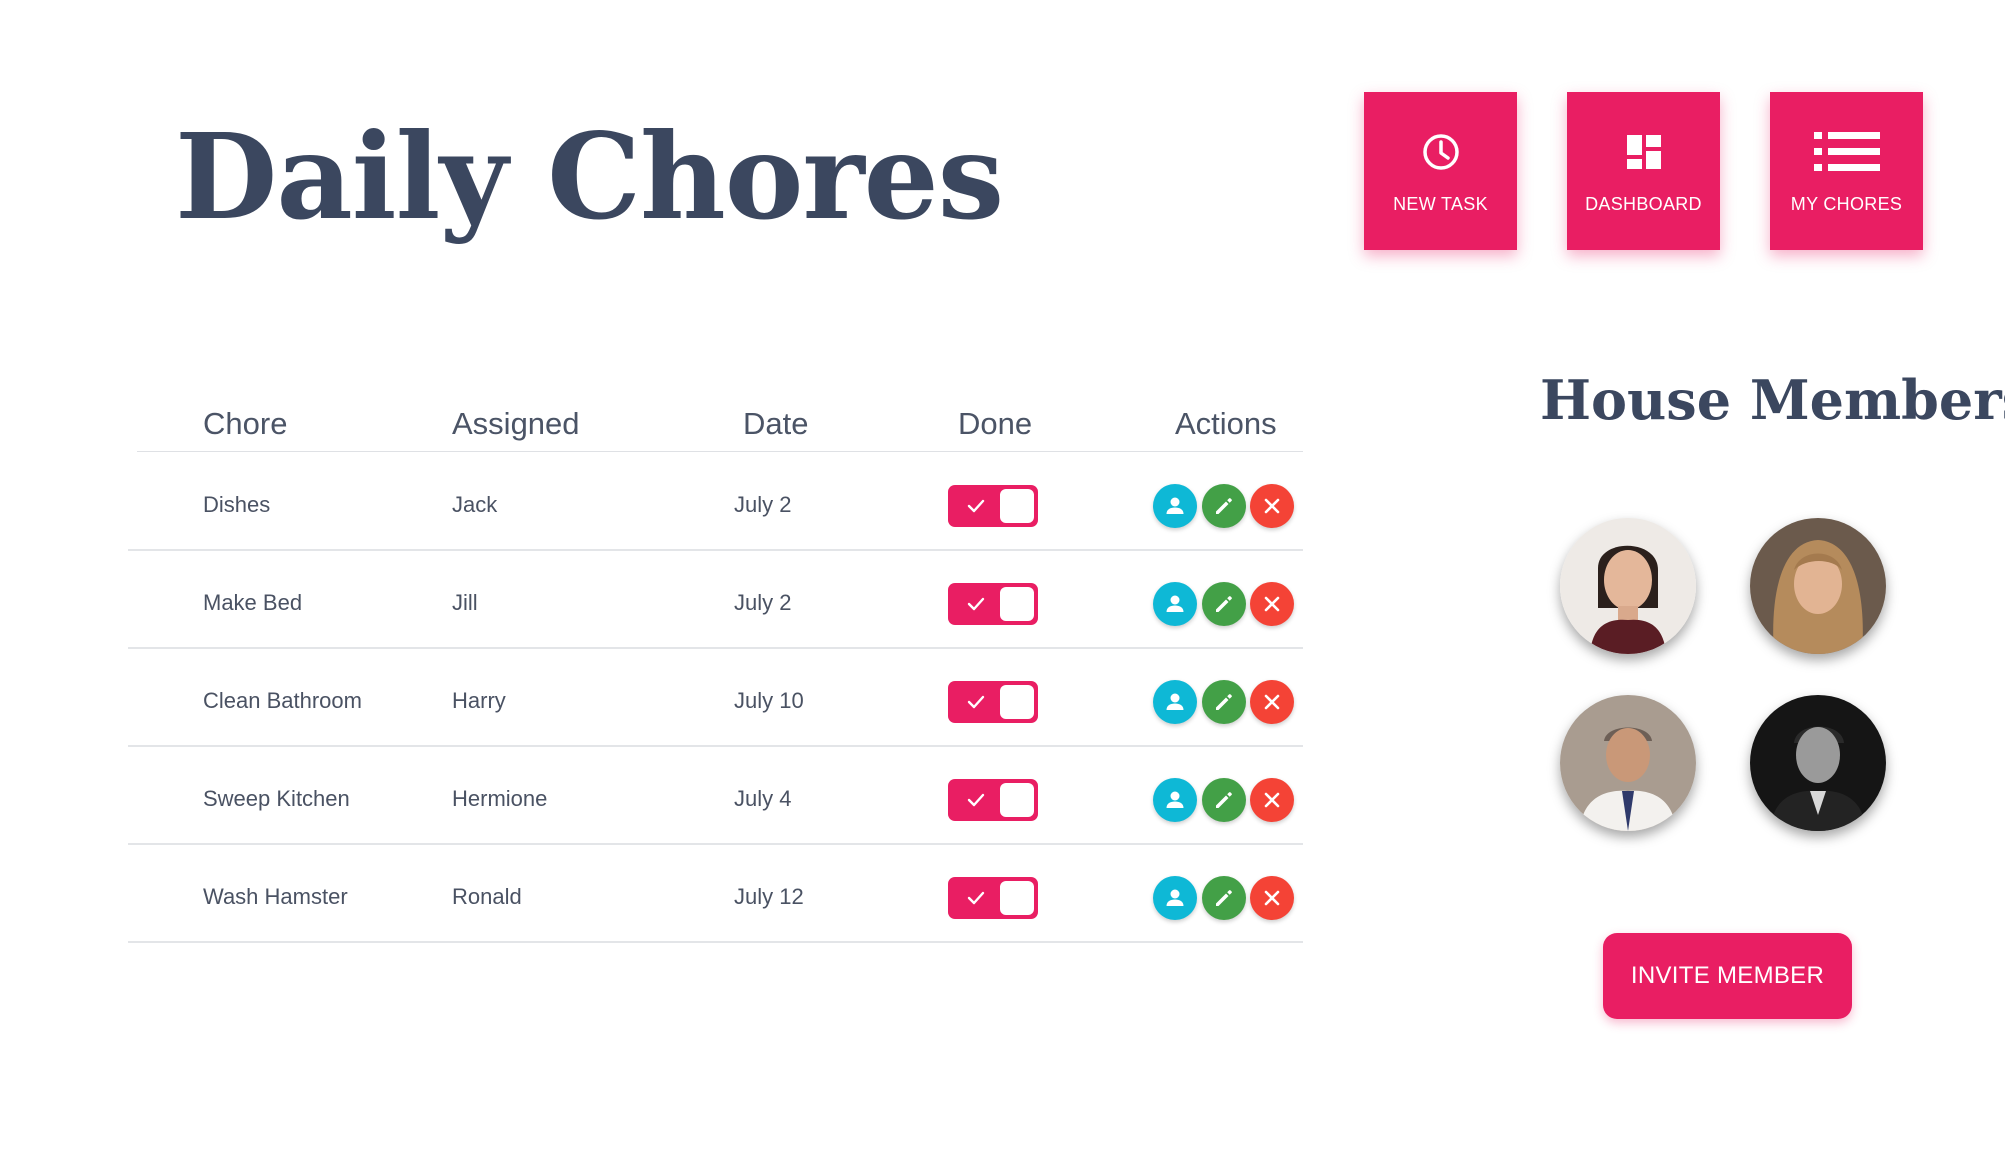 Image resolution: width=2005 pixels, height=1159 pixels. What do you see at coordinates (776, 423) in the screenshot?
I see `header-date: Date` at bounding box center [776, 423].